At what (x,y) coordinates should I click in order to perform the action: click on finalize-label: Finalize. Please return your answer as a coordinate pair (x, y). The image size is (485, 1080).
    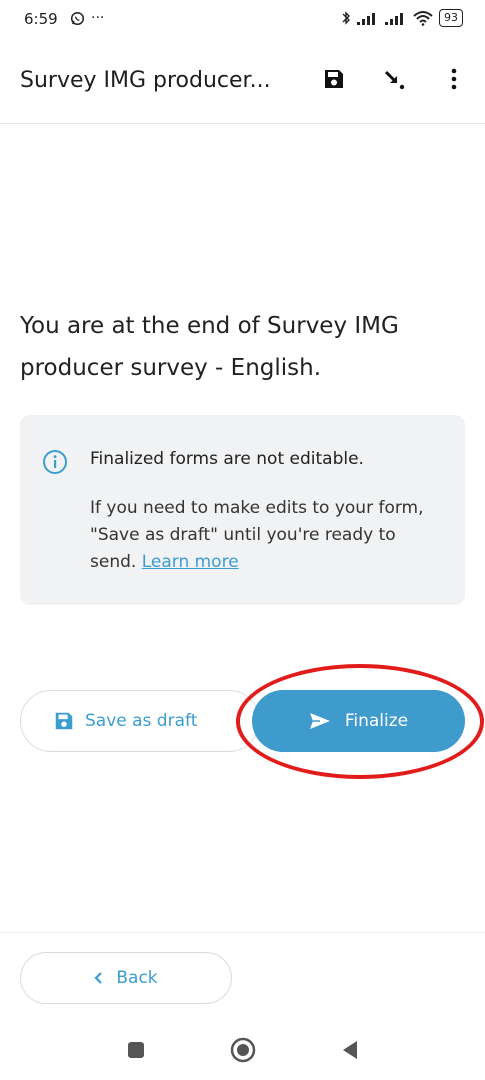
    Looking at the image, I should click on (376, 721).